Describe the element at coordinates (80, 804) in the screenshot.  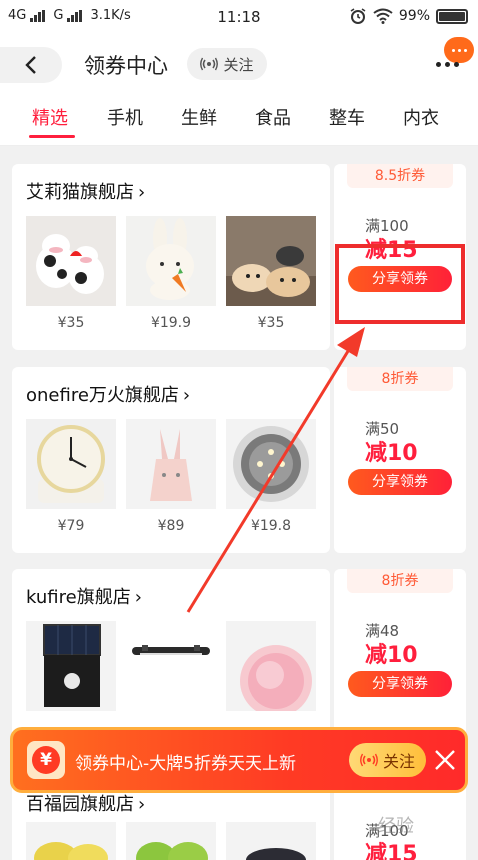
I see `store-name: 百福园旗舰店` at that location.